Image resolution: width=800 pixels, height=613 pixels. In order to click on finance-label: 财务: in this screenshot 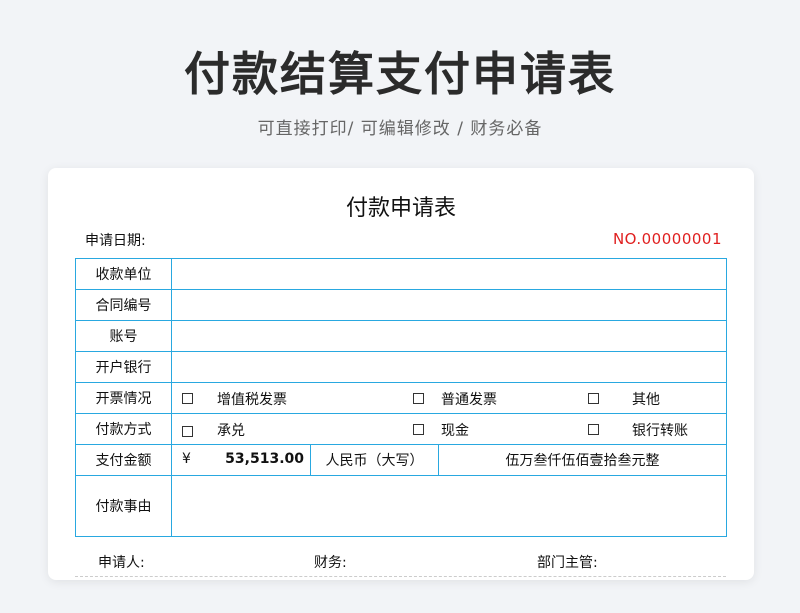, I will do `click(330, 563)`.